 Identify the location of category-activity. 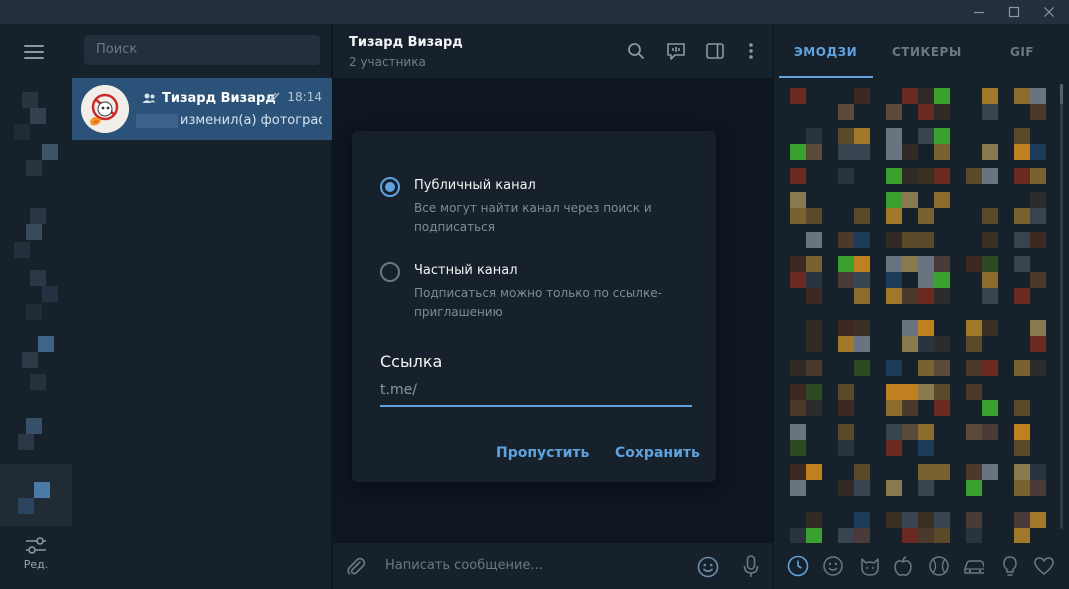
(939, 566).